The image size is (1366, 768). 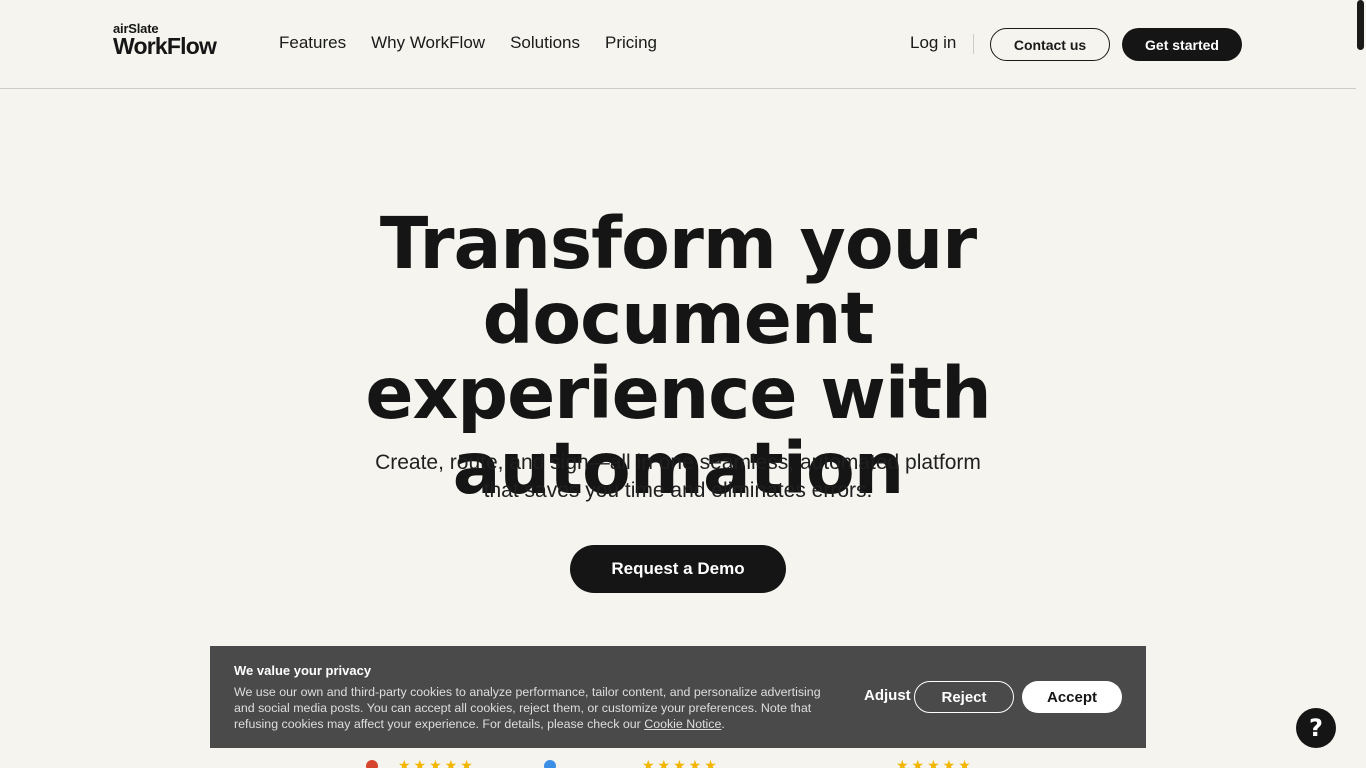 I want to click on login-link: Log in, so click(x=933, y=43).